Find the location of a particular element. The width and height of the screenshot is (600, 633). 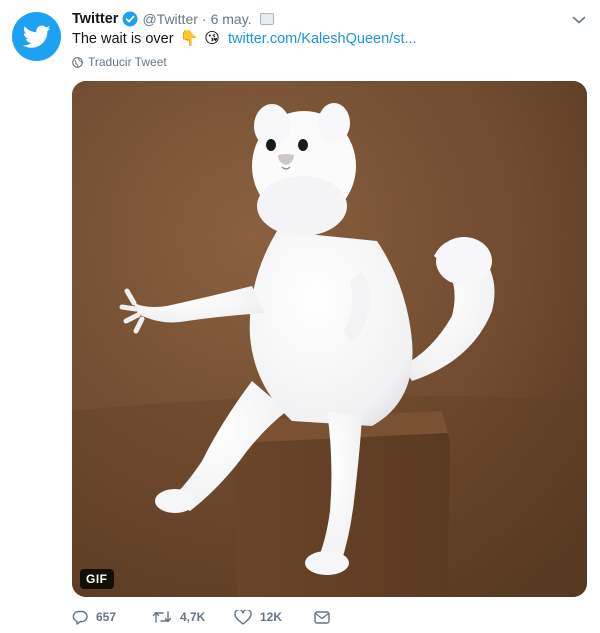

globe-icon is located at coordinates (77, 62).